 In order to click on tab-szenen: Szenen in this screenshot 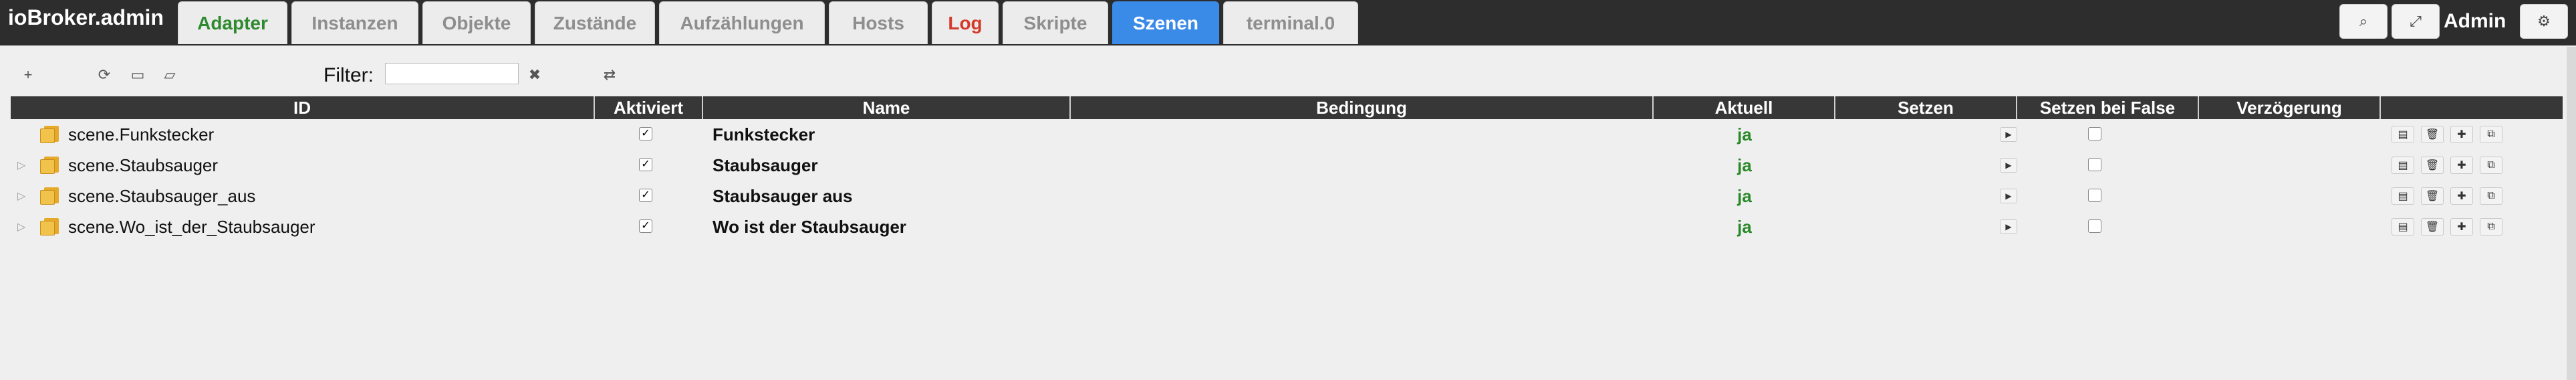, I will do `click(1165, 22)`.